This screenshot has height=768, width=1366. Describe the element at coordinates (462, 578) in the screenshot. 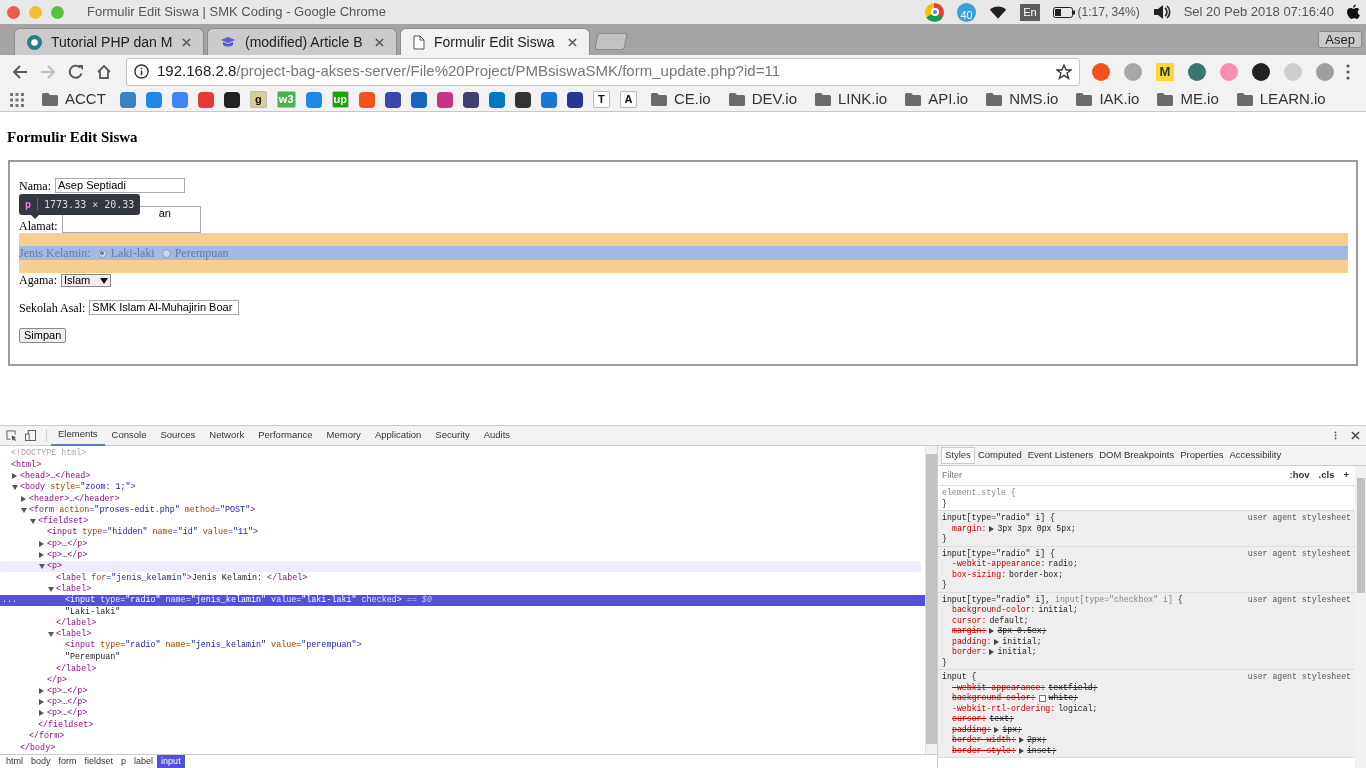

I see `dom-node-row: <label for="jenis_kelamin">Jenis Kelamin: </label>` at that location.